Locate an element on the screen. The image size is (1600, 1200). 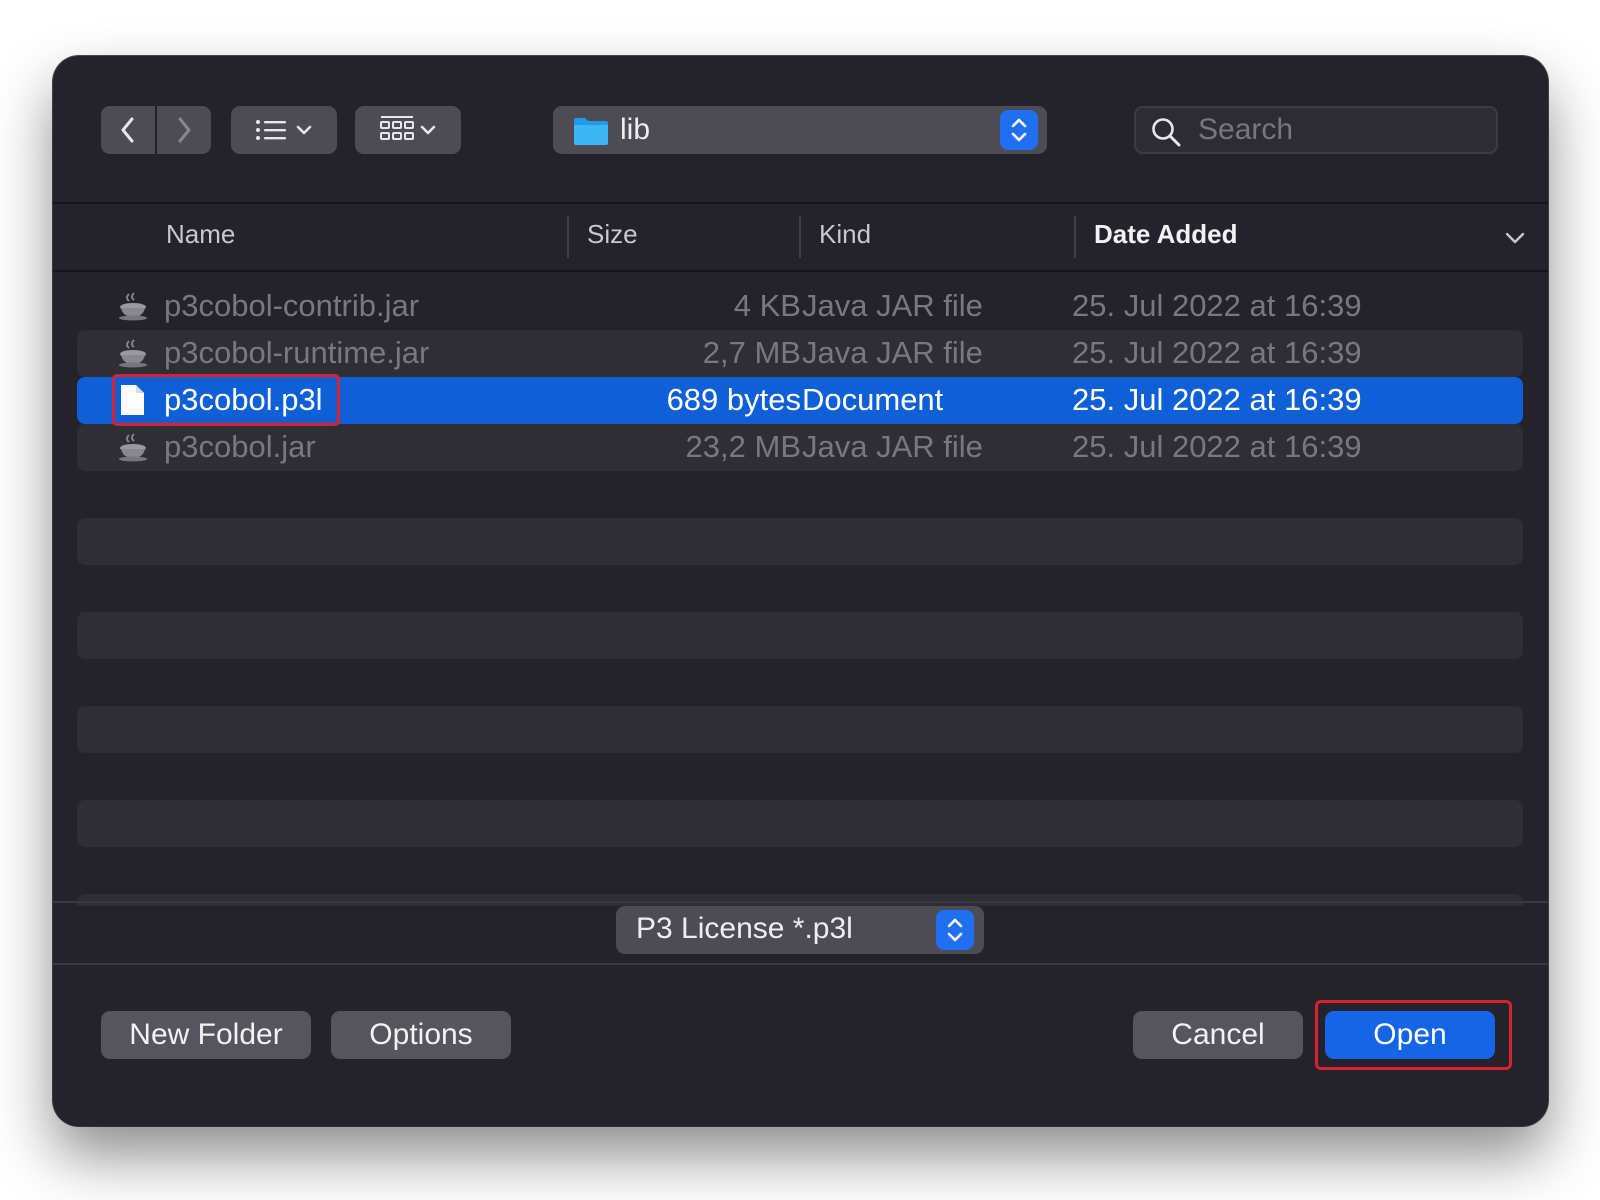
selection-annotation-box is located at coordinates (226, 400).